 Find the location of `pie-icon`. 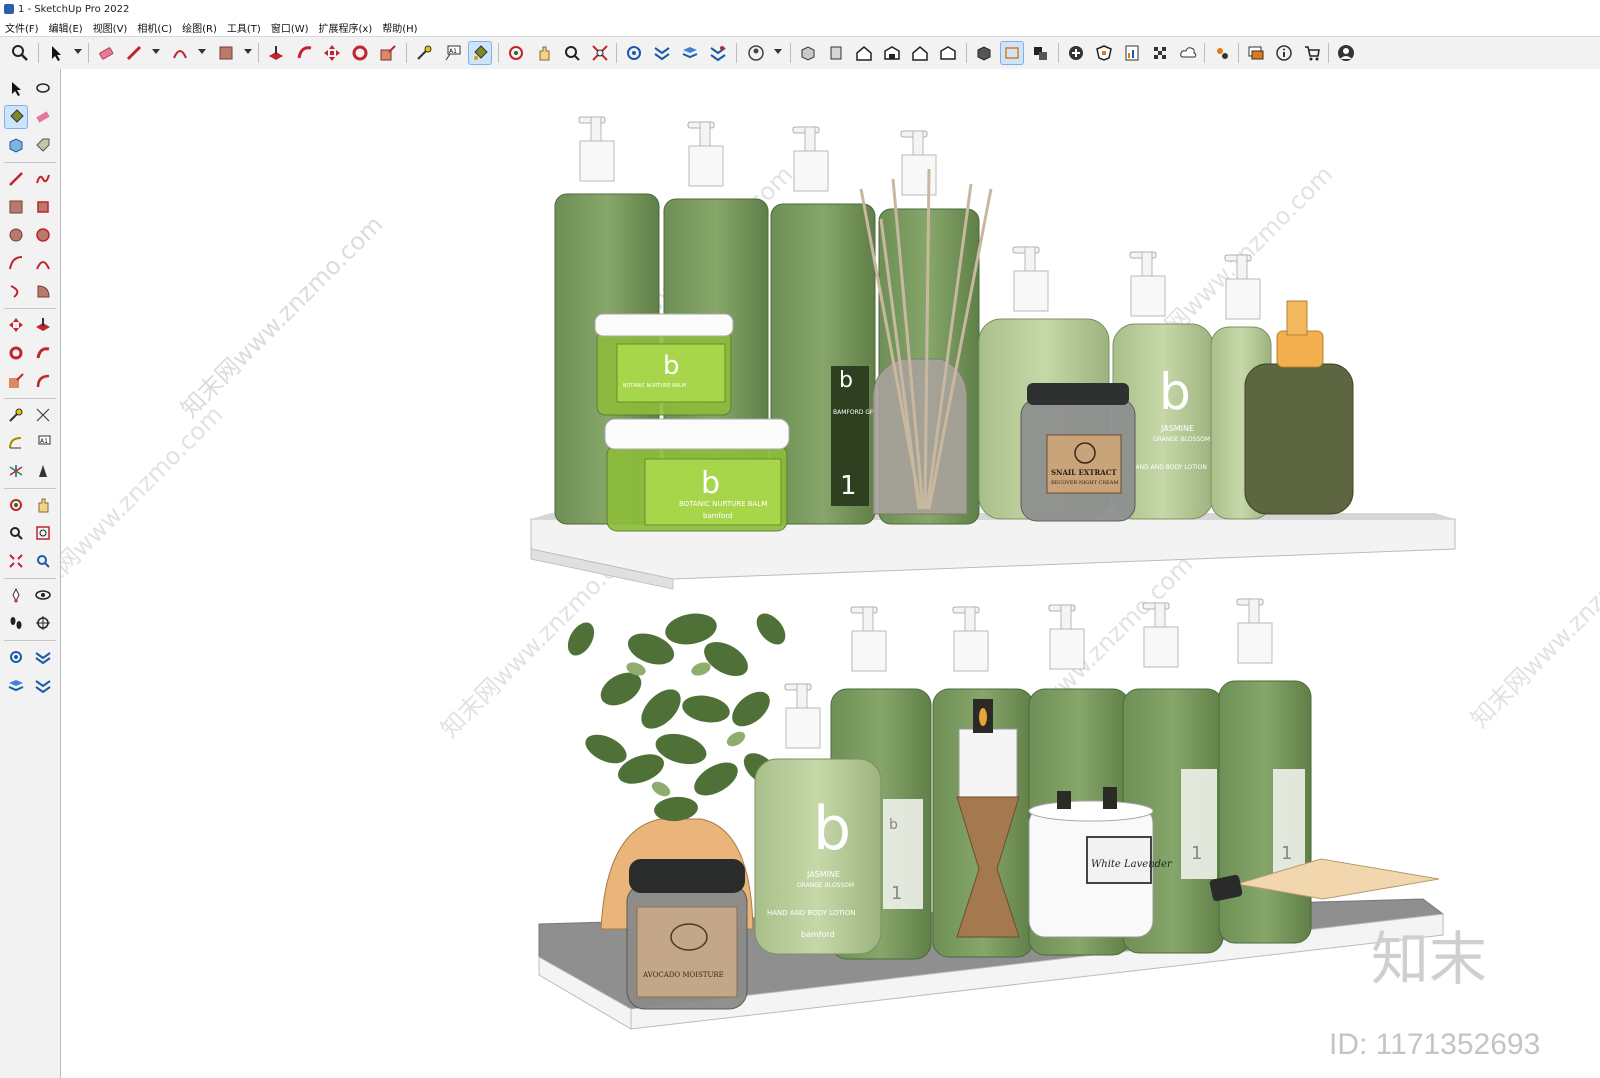

pie-icon is located at coordinates (43, 291).